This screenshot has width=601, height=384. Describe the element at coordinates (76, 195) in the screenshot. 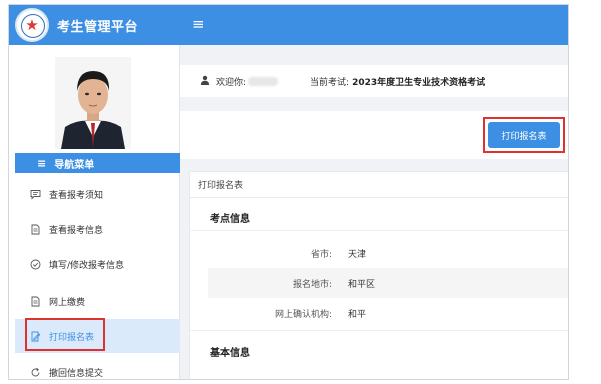

I see `sidebar-item-label: 查看报考须知` at that location.